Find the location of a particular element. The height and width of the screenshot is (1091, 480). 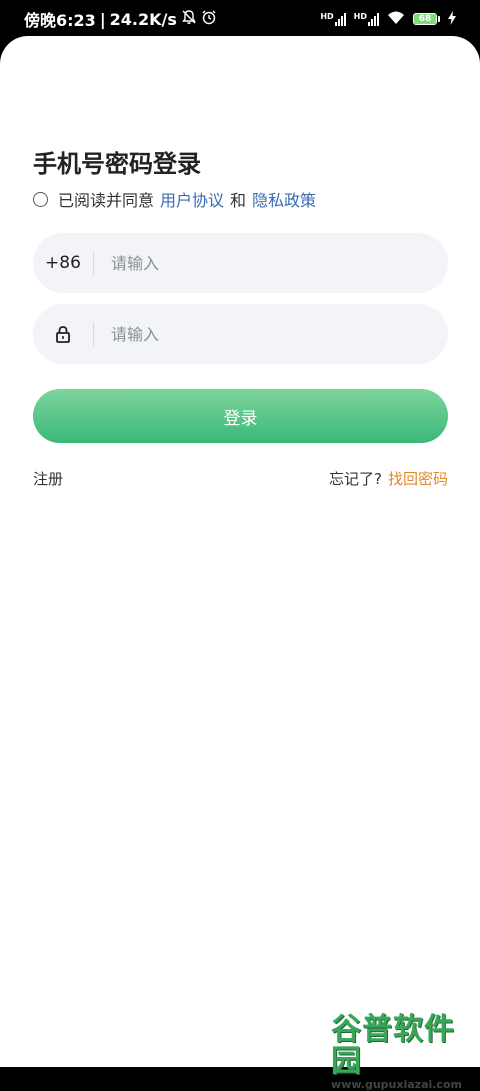

password-input is located at coordinates (278, 334).